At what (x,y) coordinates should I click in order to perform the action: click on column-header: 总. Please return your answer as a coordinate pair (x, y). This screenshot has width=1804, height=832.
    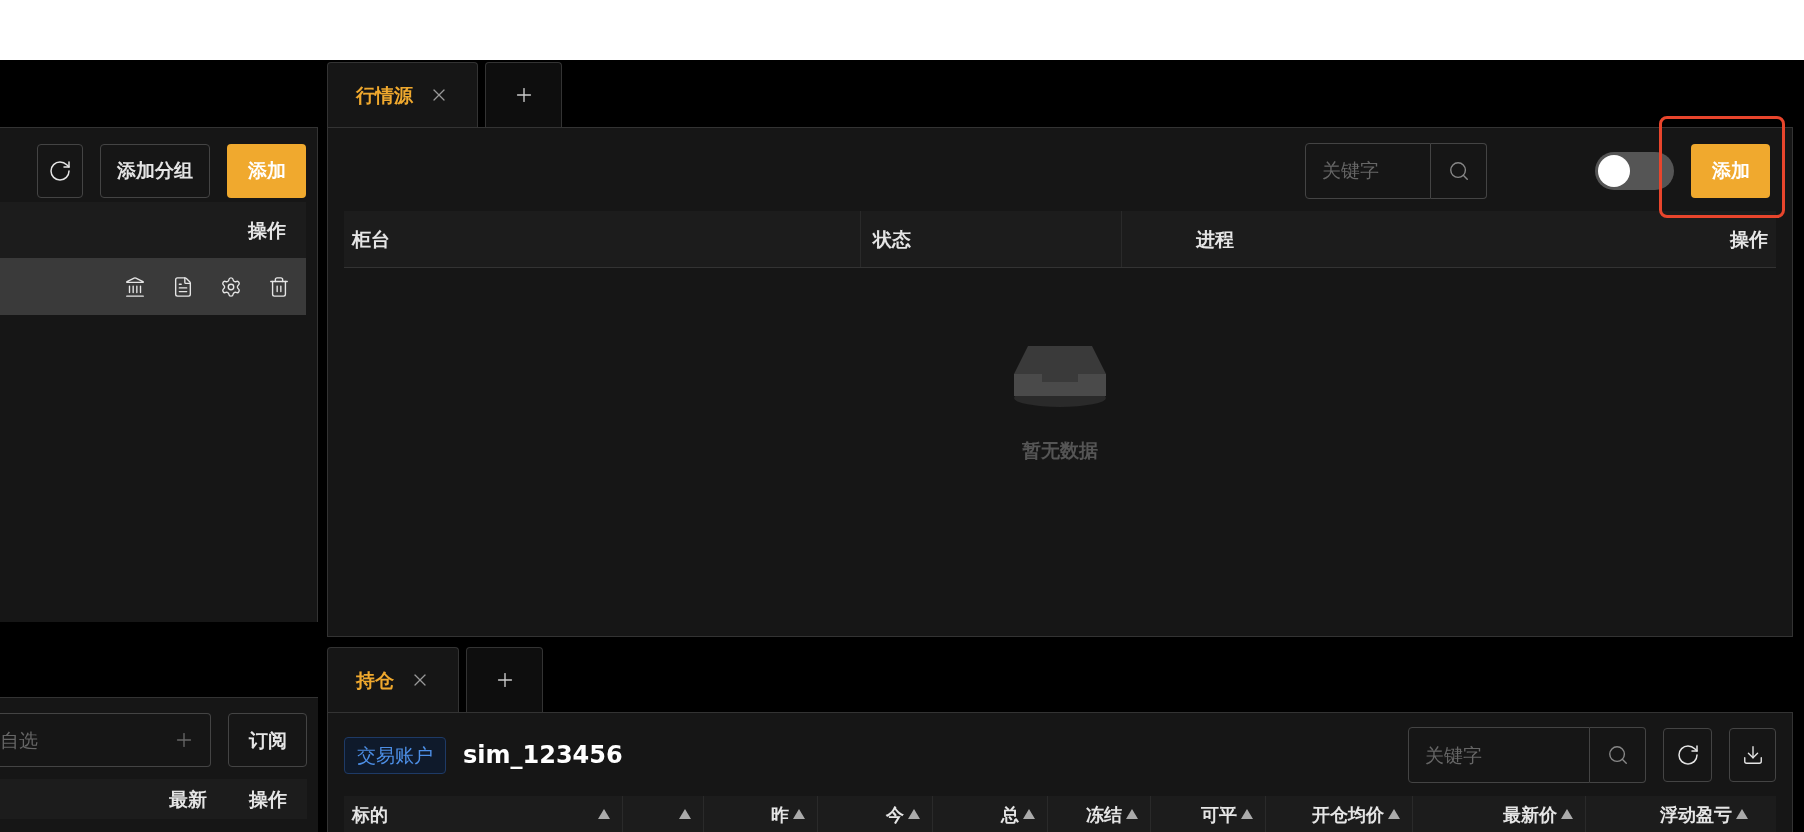
    Looking at the image, I should click on (1010, 814).